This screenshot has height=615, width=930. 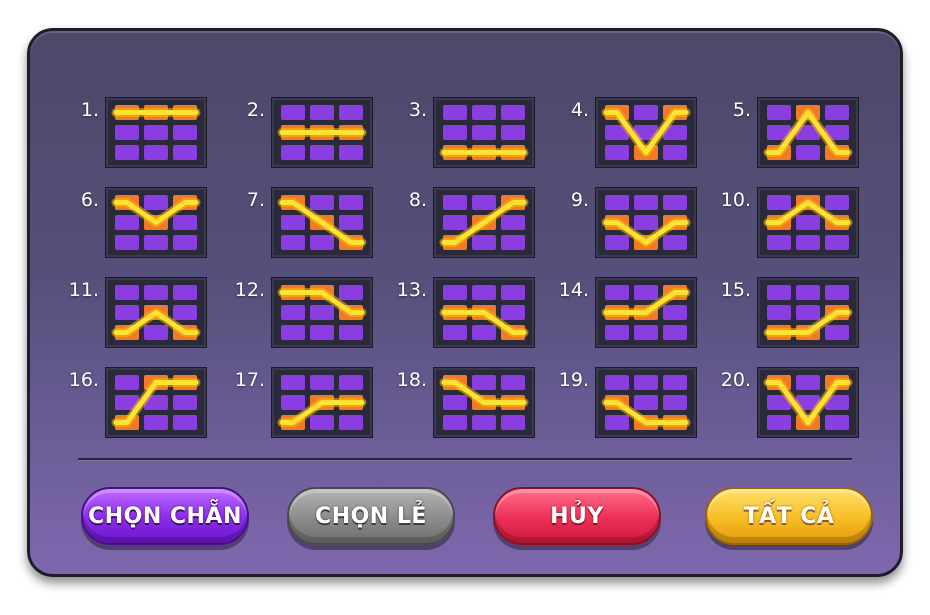 I want to click on select-even-label: CHỌN CHẴN, so click(x=165, y=516).